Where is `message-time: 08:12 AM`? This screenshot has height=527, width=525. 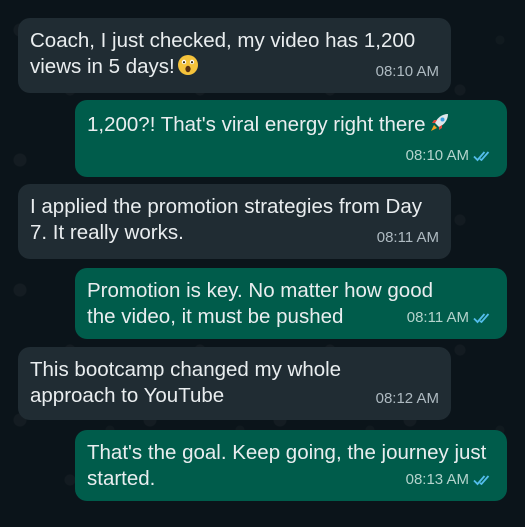 message-time: 08:12 AM is located at coordinates (407, 398).